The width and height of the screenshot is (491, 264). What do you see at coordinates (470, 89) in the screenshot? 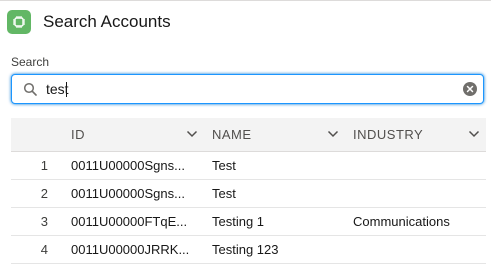
I see `clear-icon` at bounding box center [470, 89].